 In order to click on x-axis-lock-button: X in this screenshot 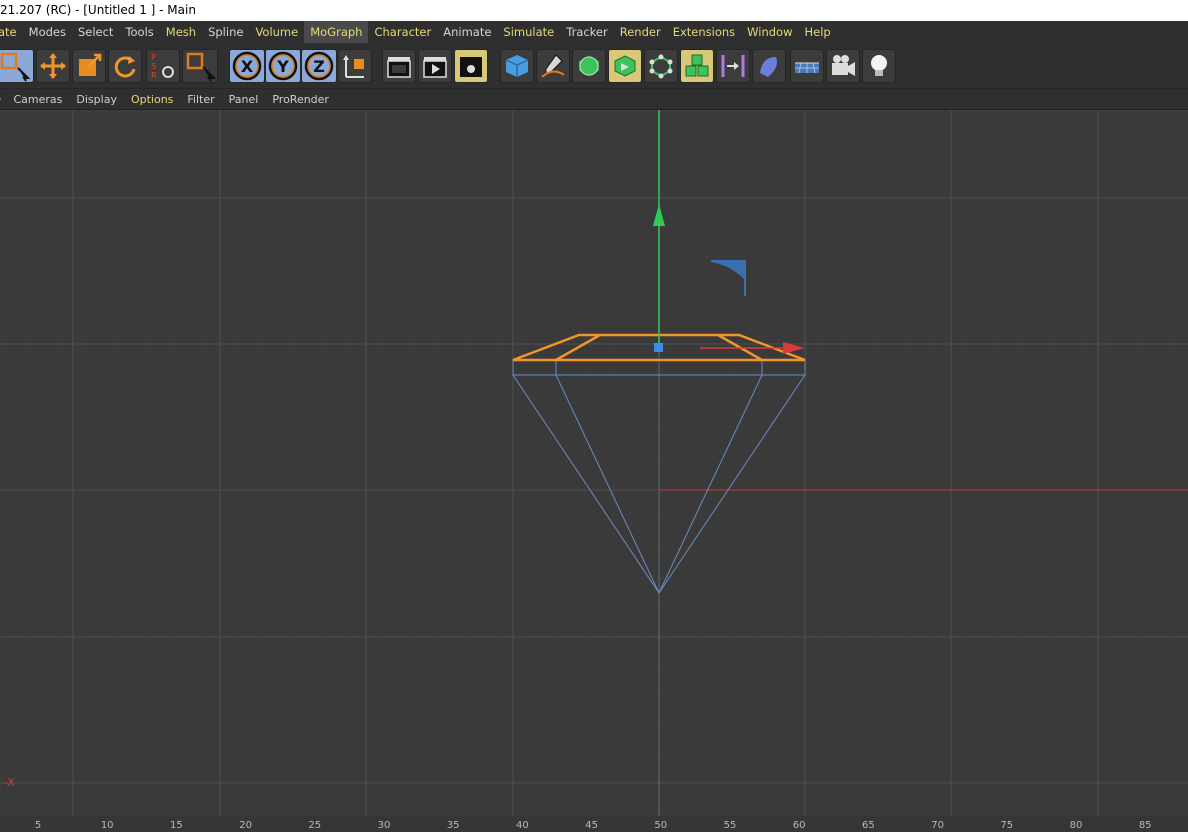, I will do `click(247, 66)`.